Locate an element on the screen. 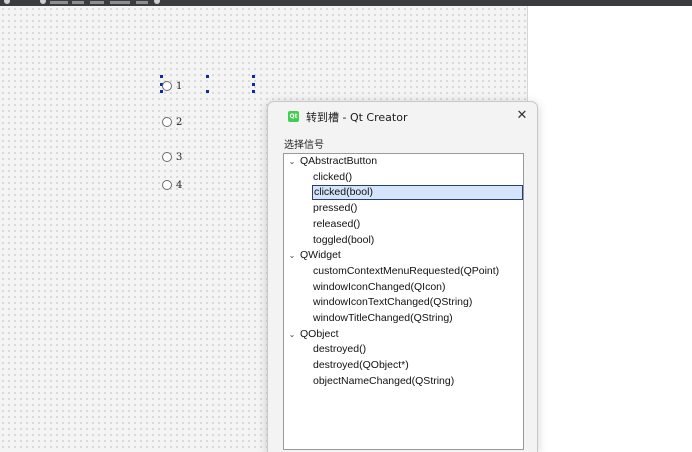 The width and height of the screenshot is (692, 452). radio-label: 3 is located at coordinates (179, 157).